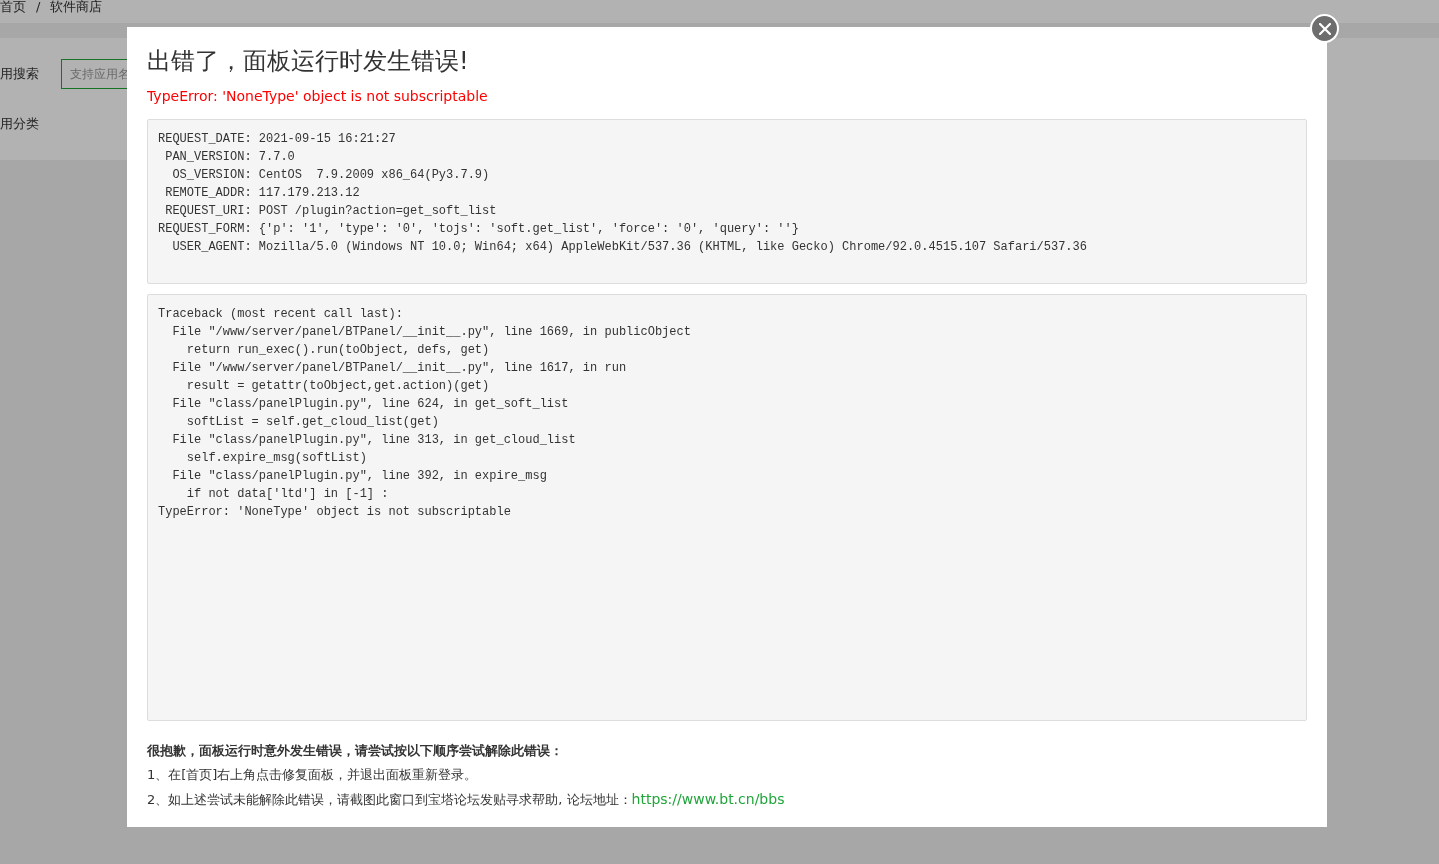 The image size is (1439, 864). What do you see at coordinates (230, 157) in the screenshot?
I see `code-line: PAN_VERSION: 7.7.0` at bounding box center [230, 157].